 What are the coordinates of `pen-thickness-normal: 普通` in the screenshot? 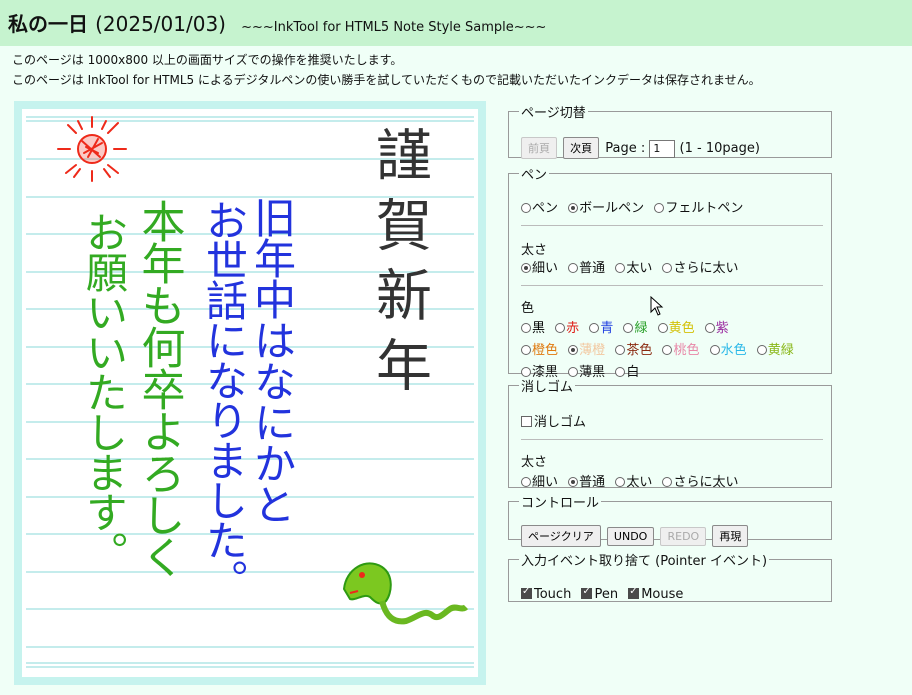 It's located at (586, 268).